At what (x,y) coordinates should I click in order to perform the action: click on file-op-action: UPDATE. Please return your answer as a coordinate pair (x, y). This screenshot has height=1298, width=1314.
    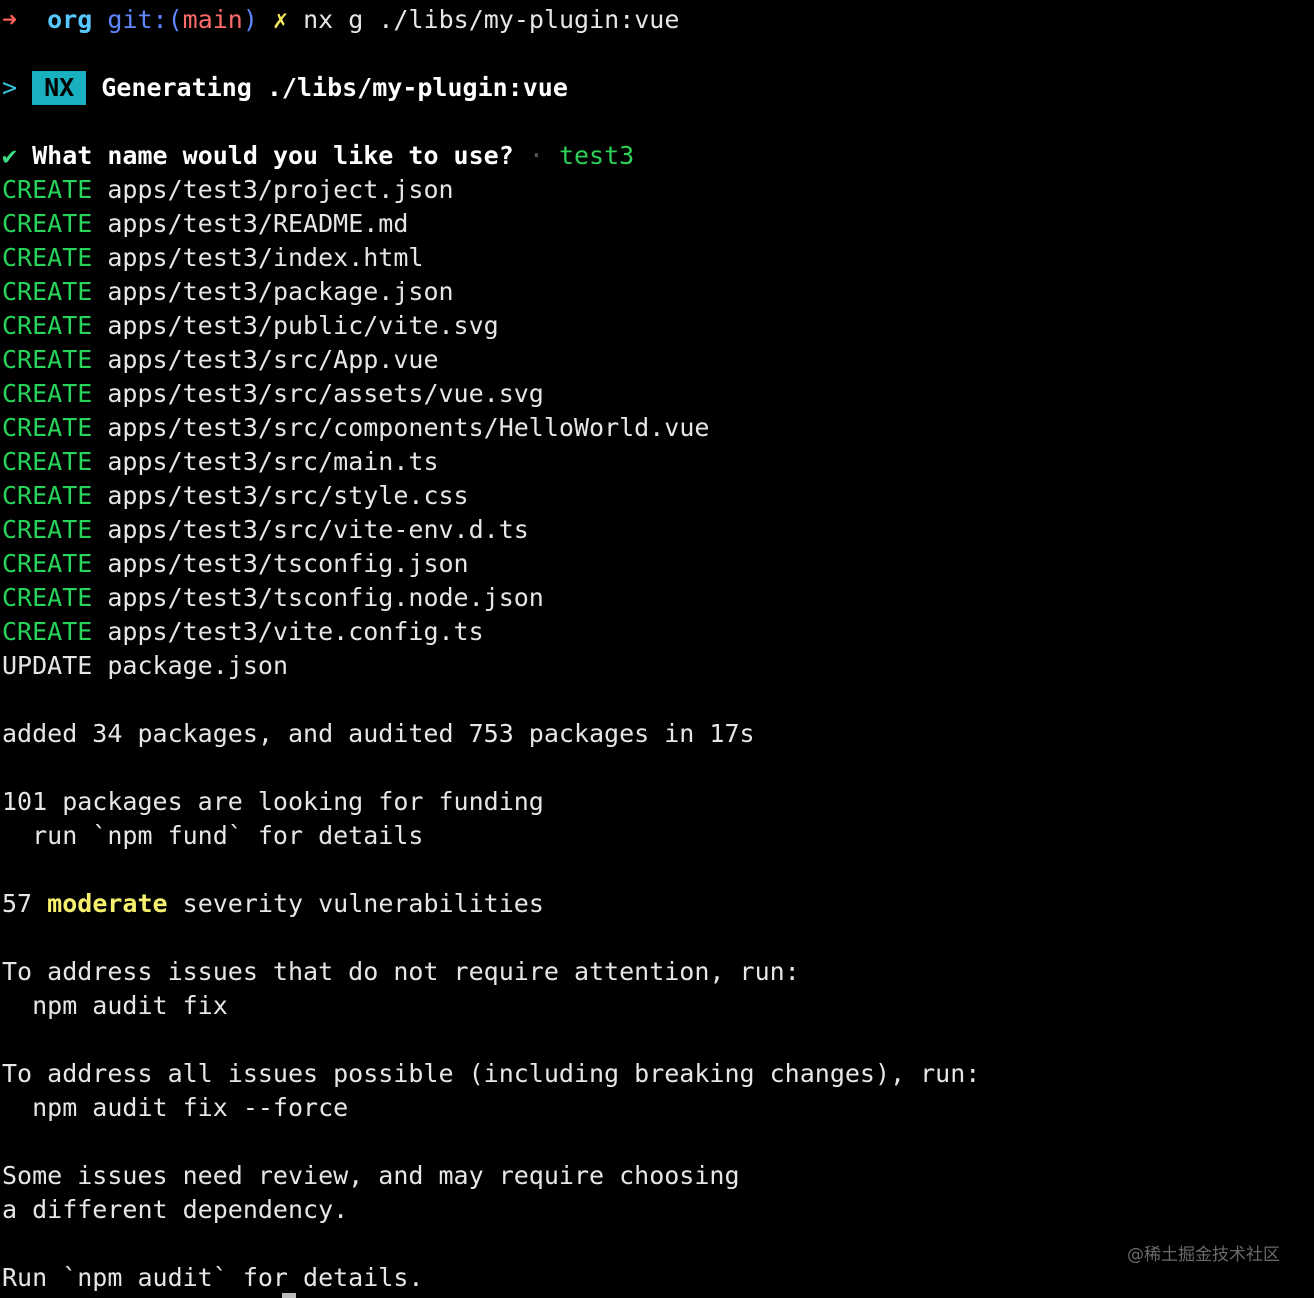
    Looking at the image, I should click on (47, 665).